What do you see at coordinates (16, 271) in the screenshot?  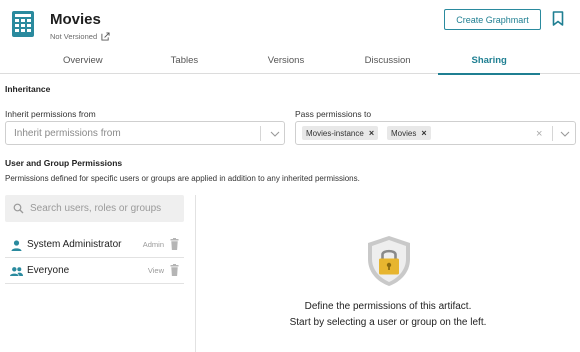 I see `group-icon` at bounding box center [16, 271].